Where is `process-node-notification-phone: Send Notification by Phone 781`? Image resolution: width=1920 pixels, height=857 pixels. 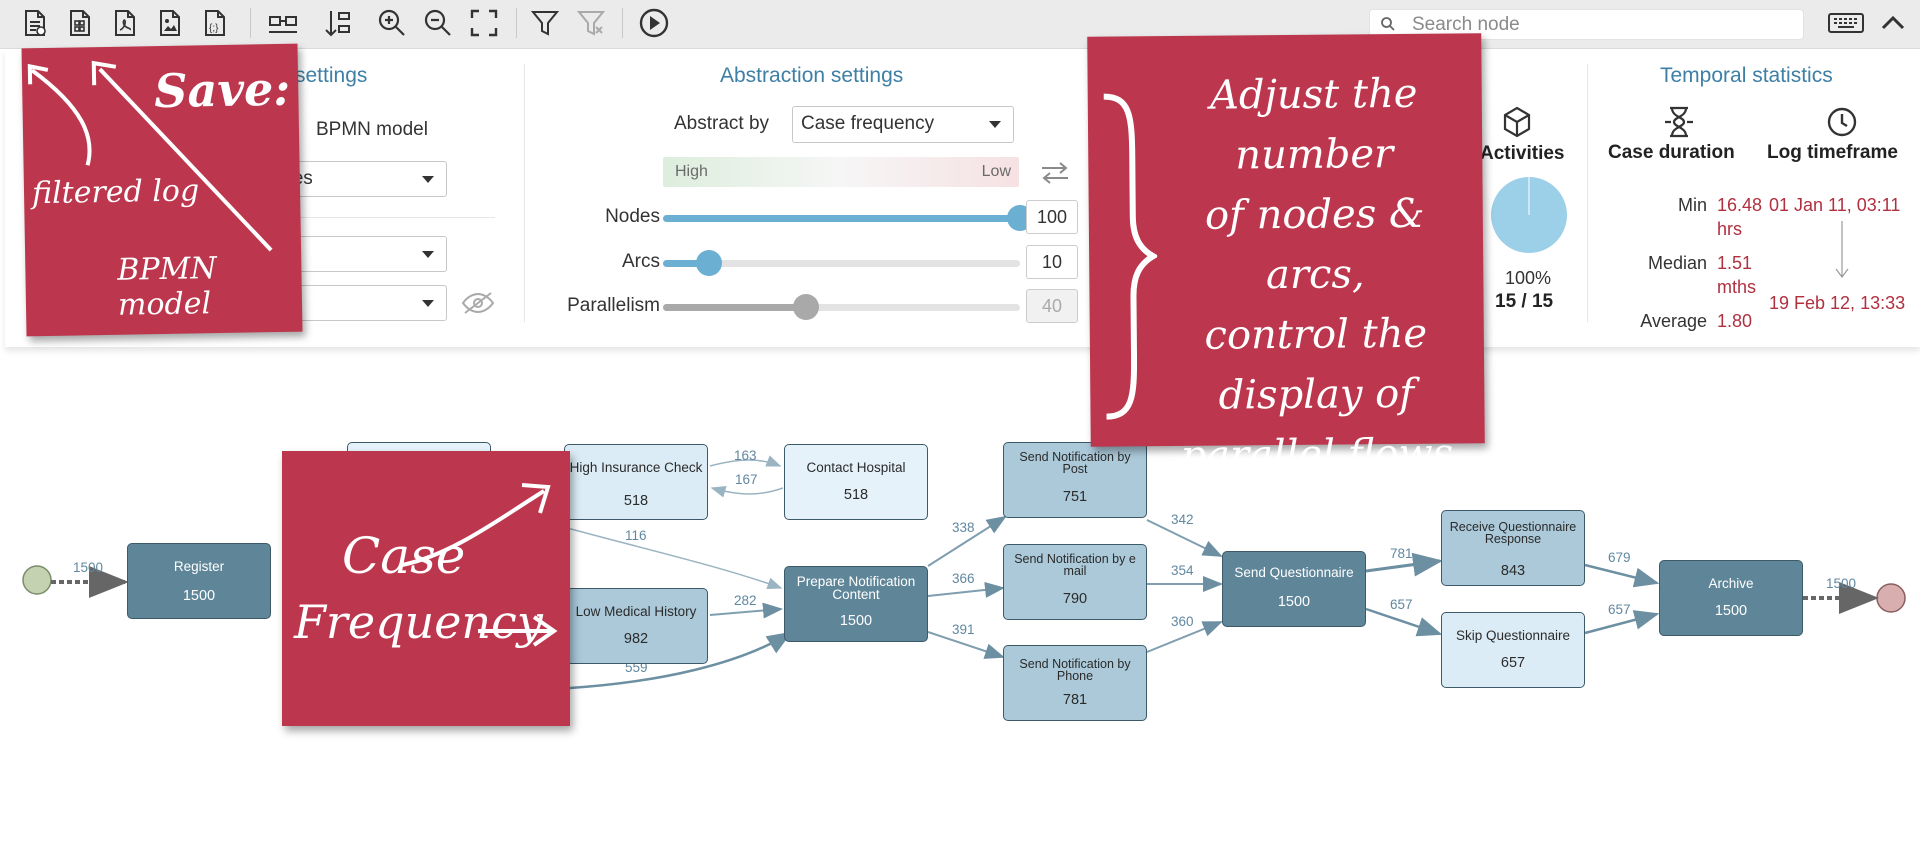 process-node-notification-phone: Send Notification by Phone 781 is located at coordinates (1075, 683).